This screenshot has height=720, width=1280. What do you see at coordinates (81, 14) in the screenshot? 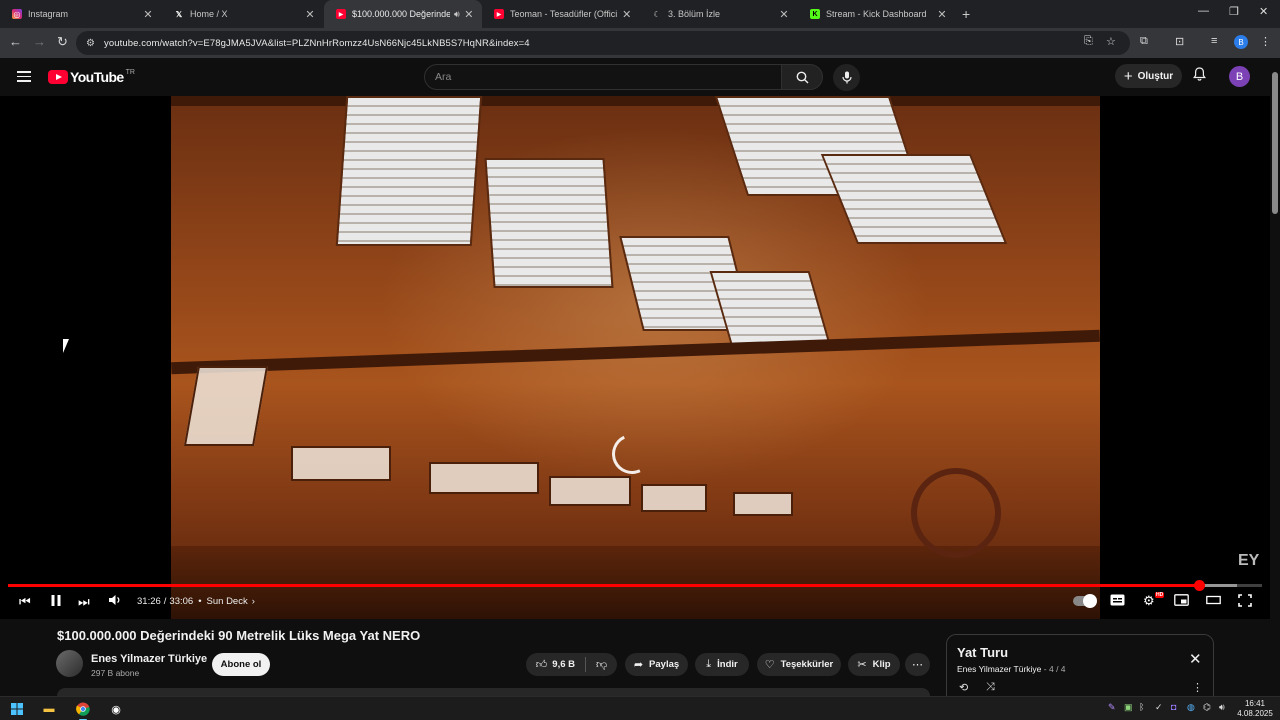
I see `tab-instagram: ◎ Instagram ✕` at bounding box center [81, 14].